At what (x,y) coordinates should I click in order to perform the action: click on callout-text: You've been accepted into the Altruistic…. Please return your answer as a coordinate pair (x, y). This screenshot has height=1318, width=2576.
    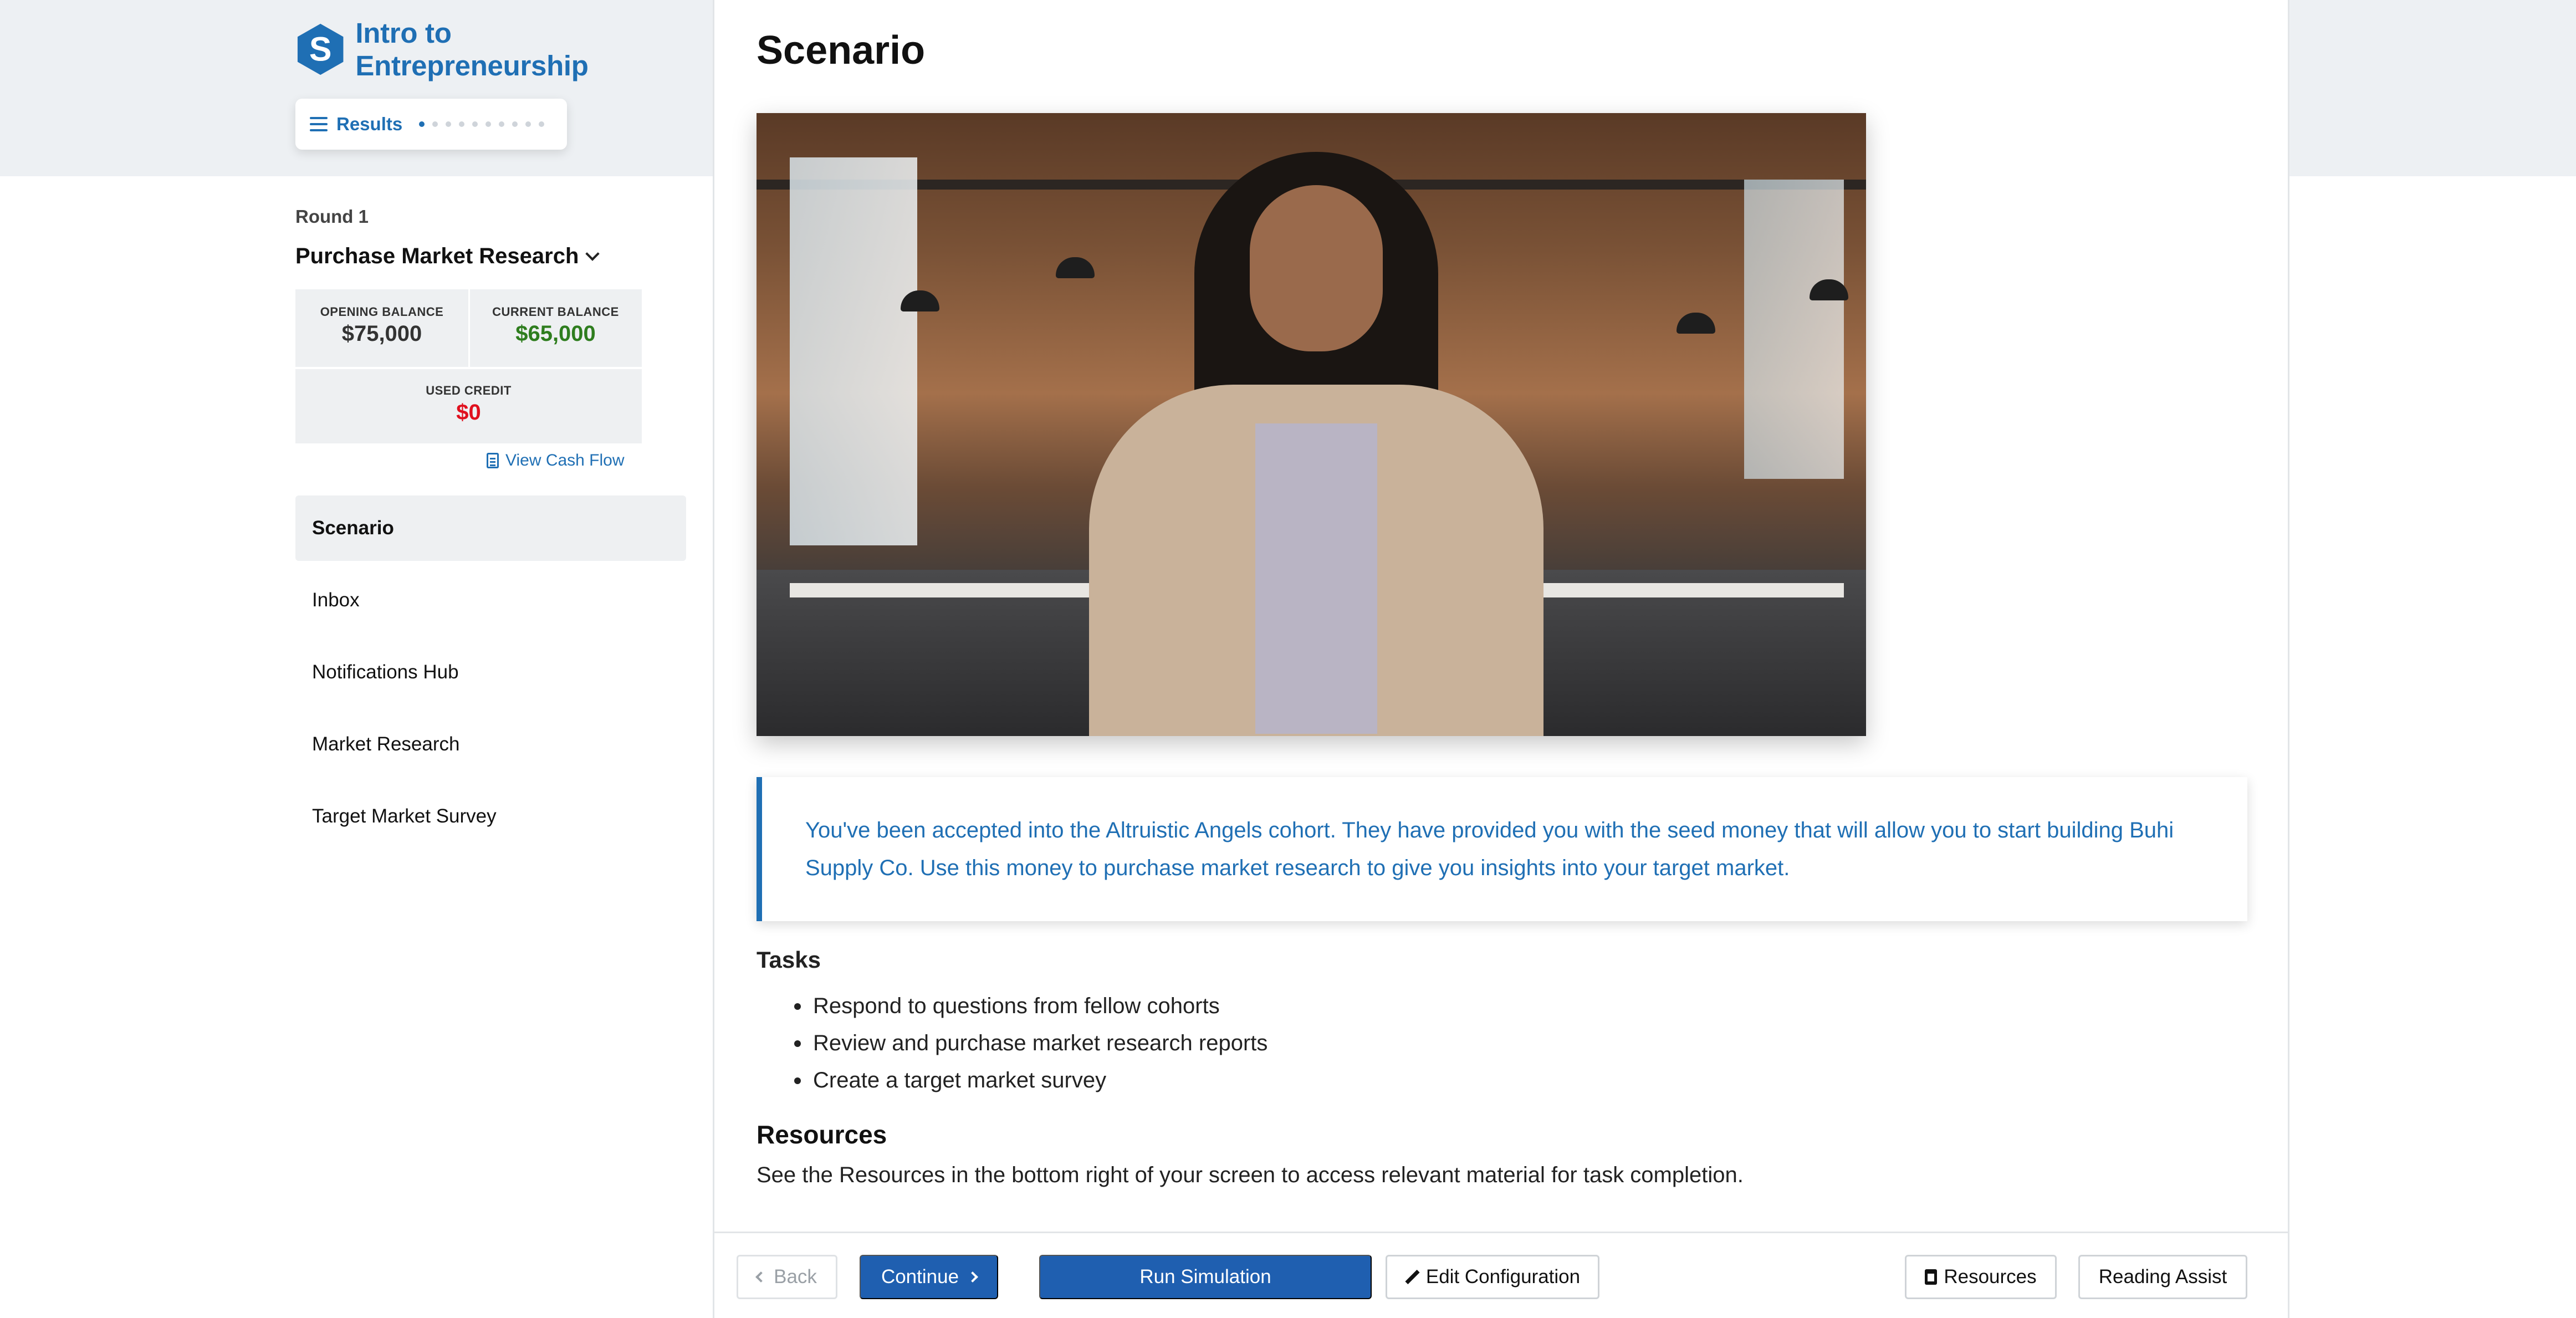
    Looking at the image, I should click on (1490, 849).